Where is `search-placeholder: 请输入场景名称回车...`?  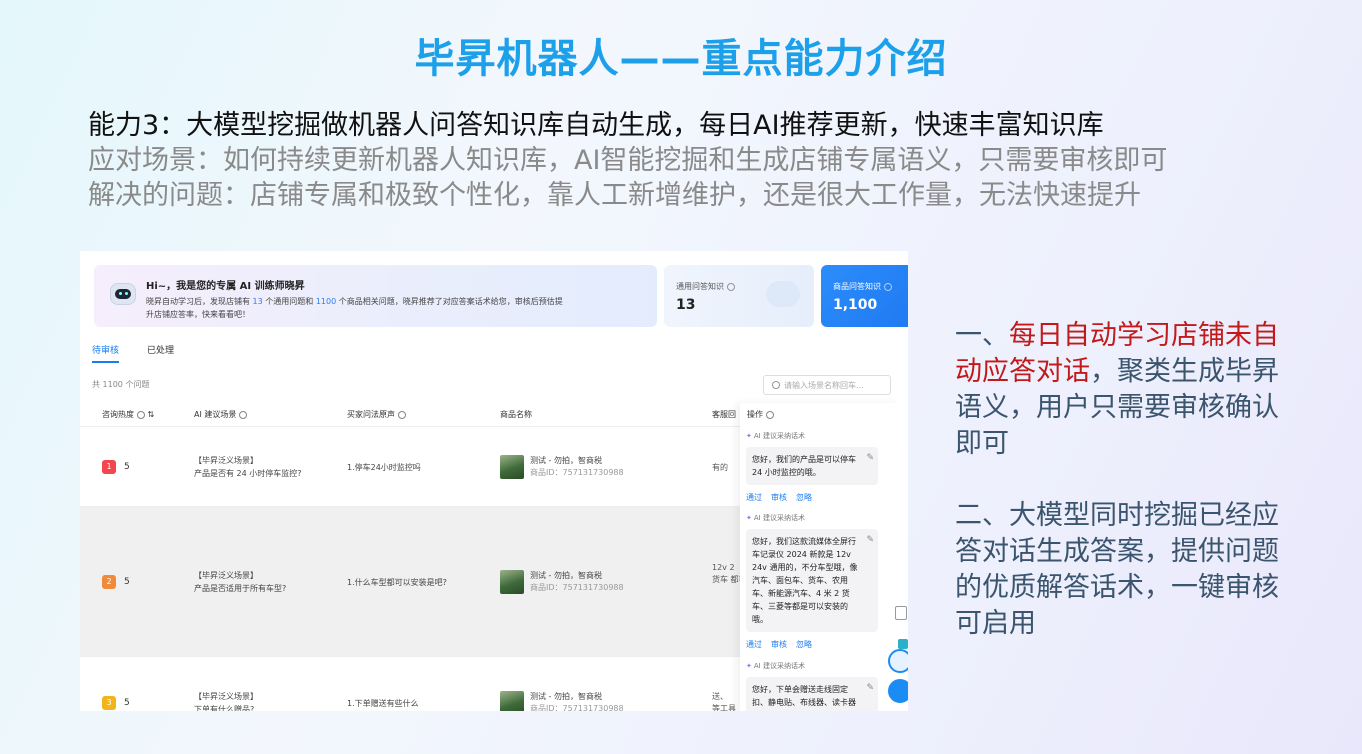 search-placeholder: 请输入场景名称回车... is located at coordinates (824, 385).